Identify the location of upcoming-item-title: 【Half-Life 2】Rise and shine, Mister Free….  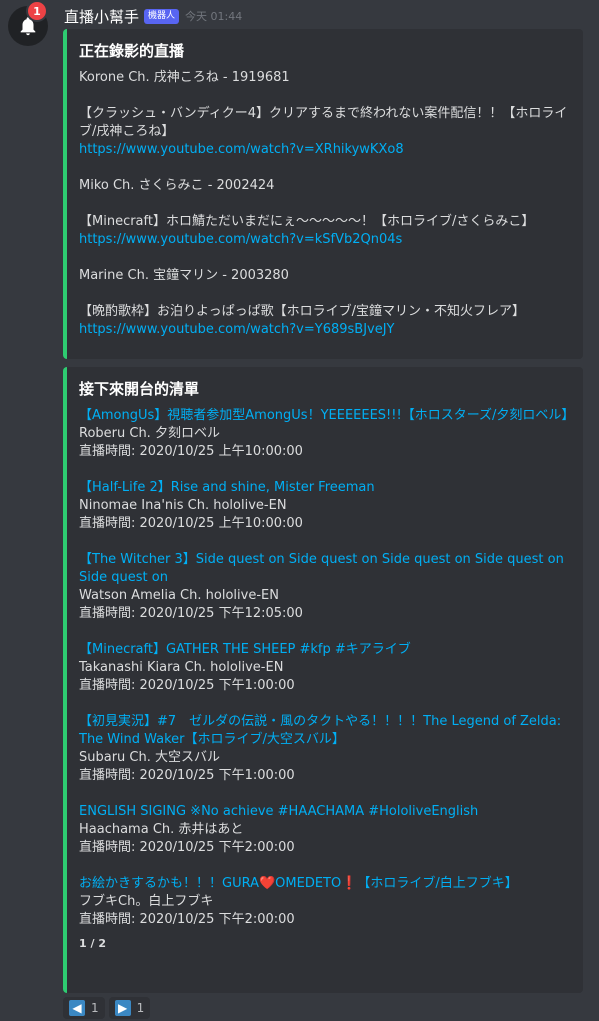
(325, 488).